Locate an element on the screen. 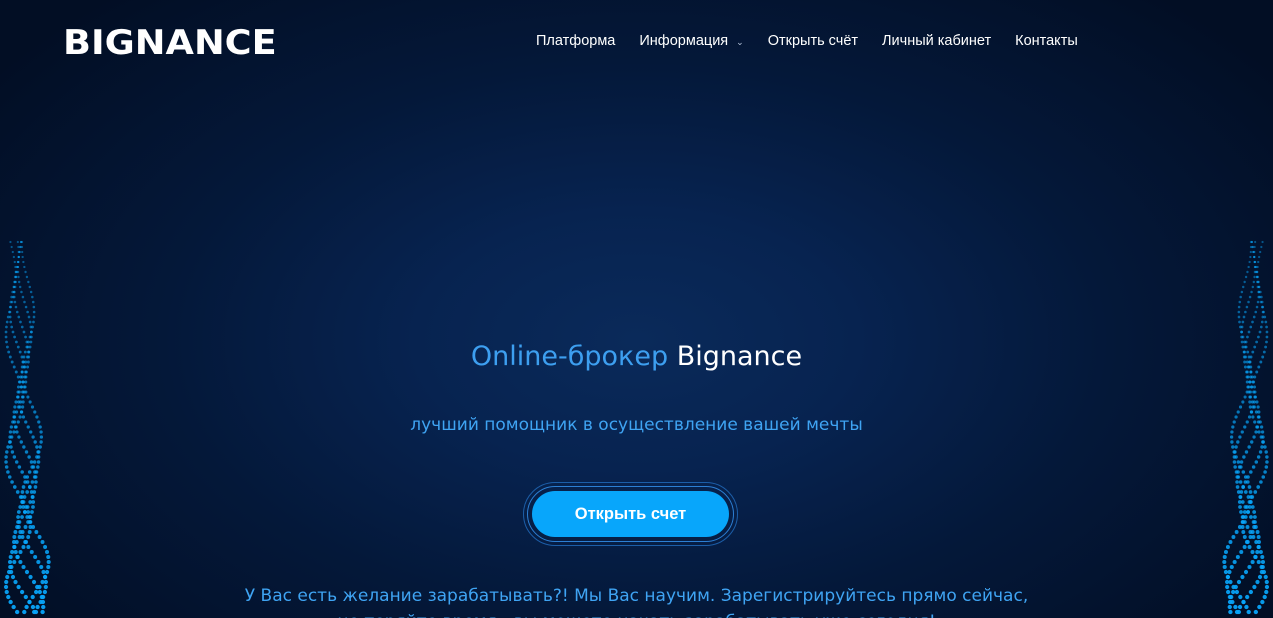  open-account-button: Открыть счет is located at coordinates (630, 514).